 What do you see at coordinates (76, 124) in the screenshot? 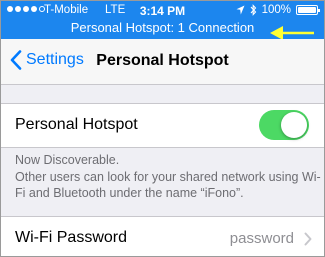
I see `personal-hotspot-label: Personal Hotspot` at bounding box center [76, 124].